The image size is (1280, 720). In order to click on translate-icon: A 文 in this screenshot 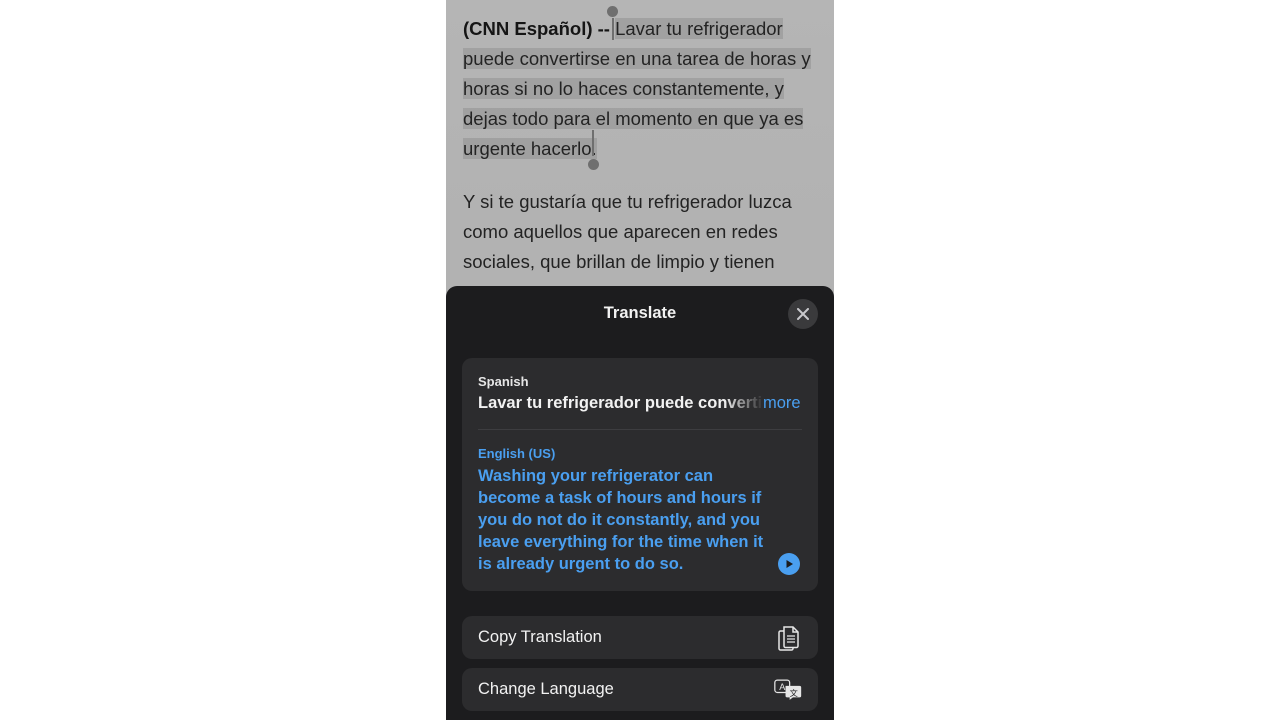, I will do `click(788, 690)`.